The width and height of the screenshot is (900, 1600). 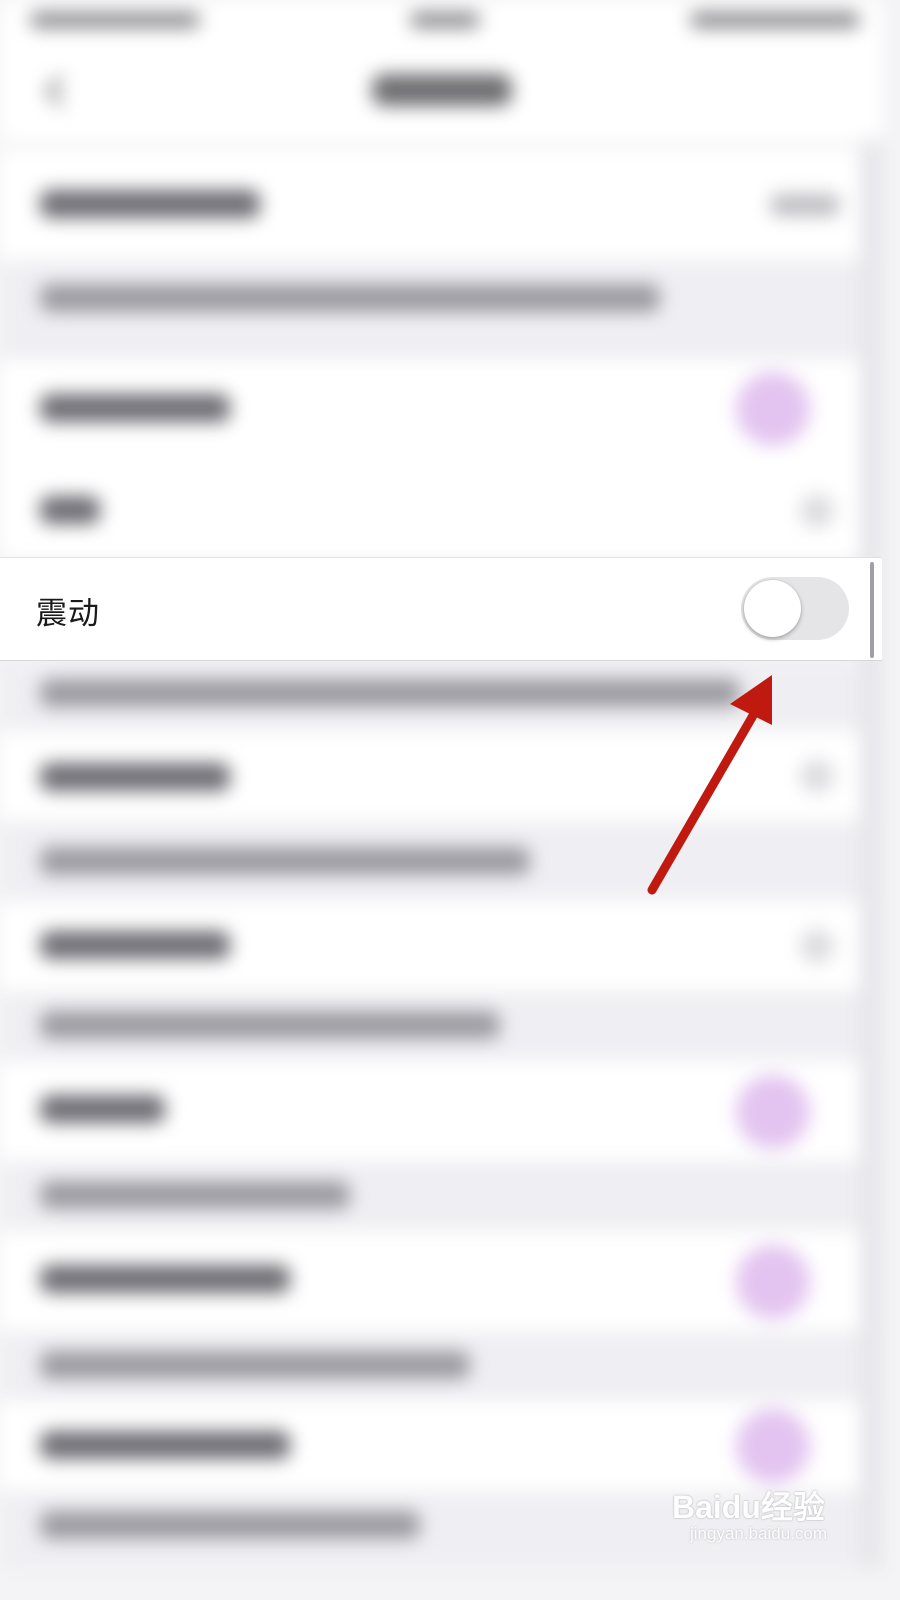 I want to click on arrow-shaft, so click(x=707, y=795).